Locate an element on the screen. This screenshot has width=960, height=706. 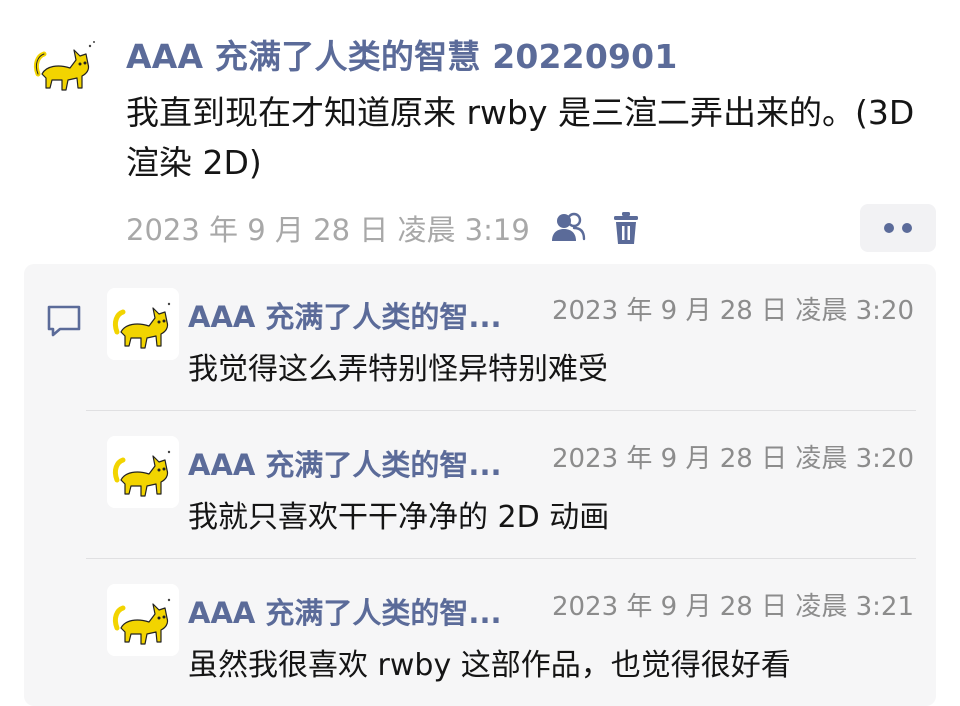
post-author: AAA 充满了人类的智慧 20220901 is located at coordinates (402, 54).